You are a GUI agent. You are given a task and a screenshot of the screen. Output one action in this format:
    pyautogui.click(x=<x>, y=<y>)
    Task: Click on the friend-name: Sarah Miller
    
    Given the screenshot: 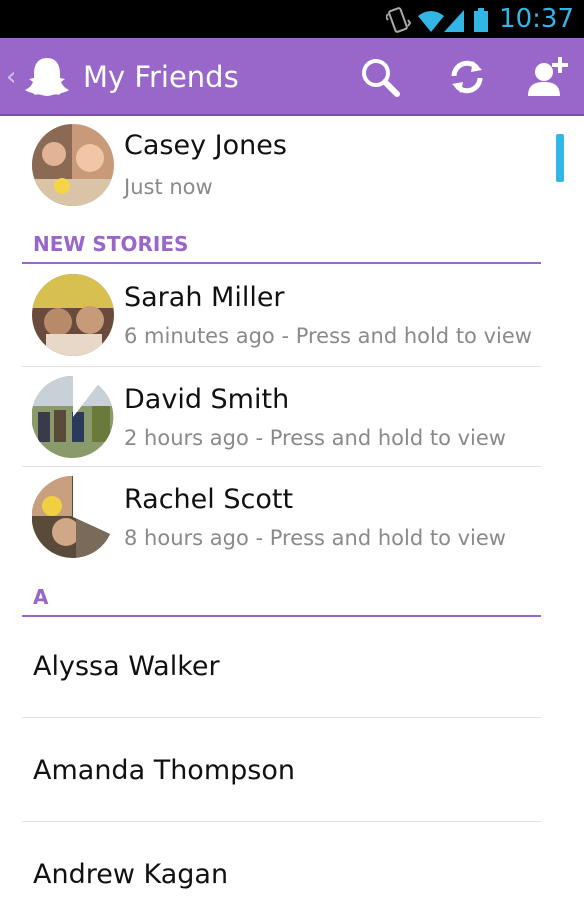 What is the action you would take?
    pyautogui.click(x=204, y=297)
    